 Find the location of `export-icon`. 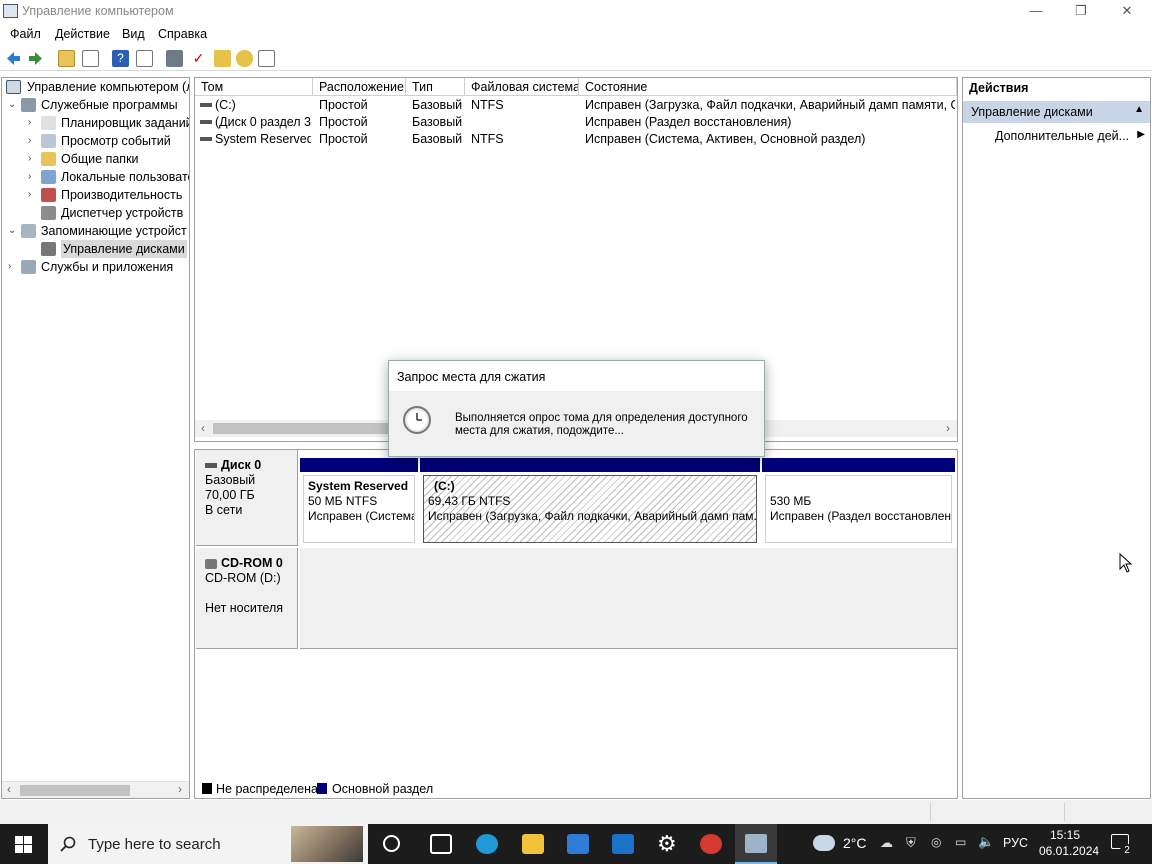

export-icon is located at coordinates (222, 58).